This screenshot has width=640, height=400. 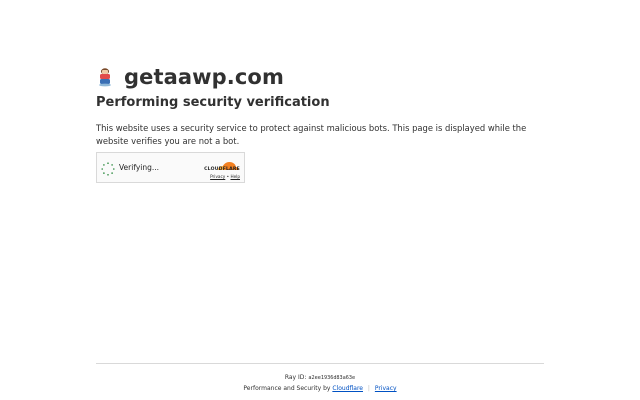 I want to click on cloudflare-link: Cloudflare, so click(x=347, y=388).